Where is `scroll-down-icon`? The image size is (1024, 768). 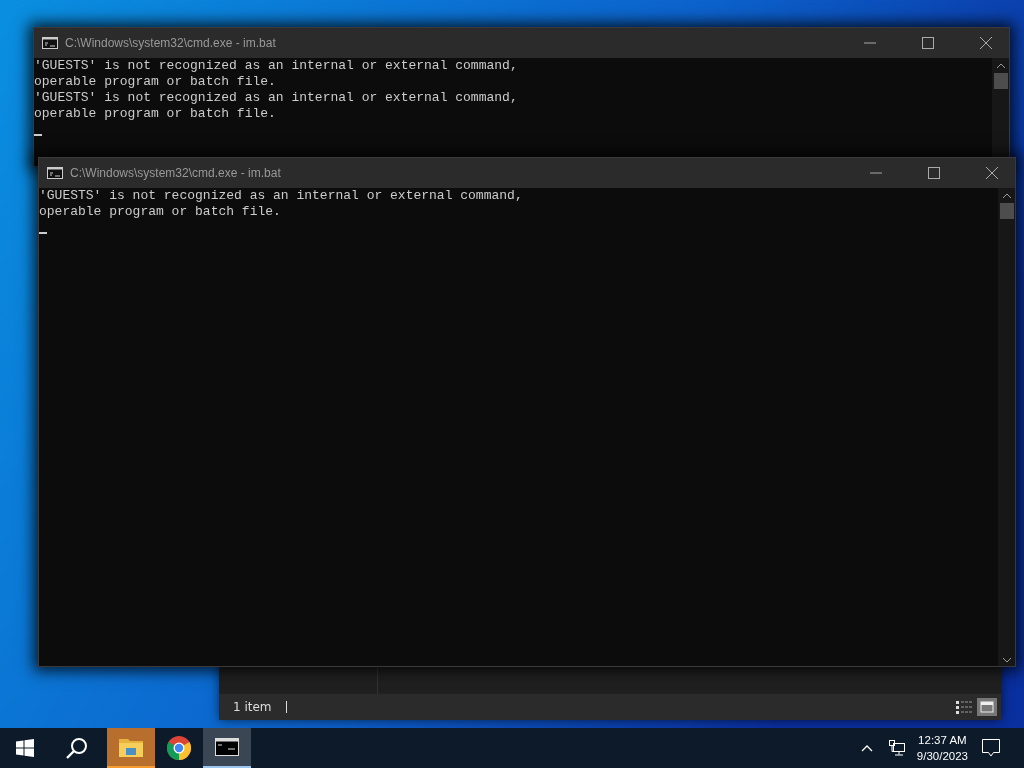 scroll-down-icon is located at coordinates (1006, 660).